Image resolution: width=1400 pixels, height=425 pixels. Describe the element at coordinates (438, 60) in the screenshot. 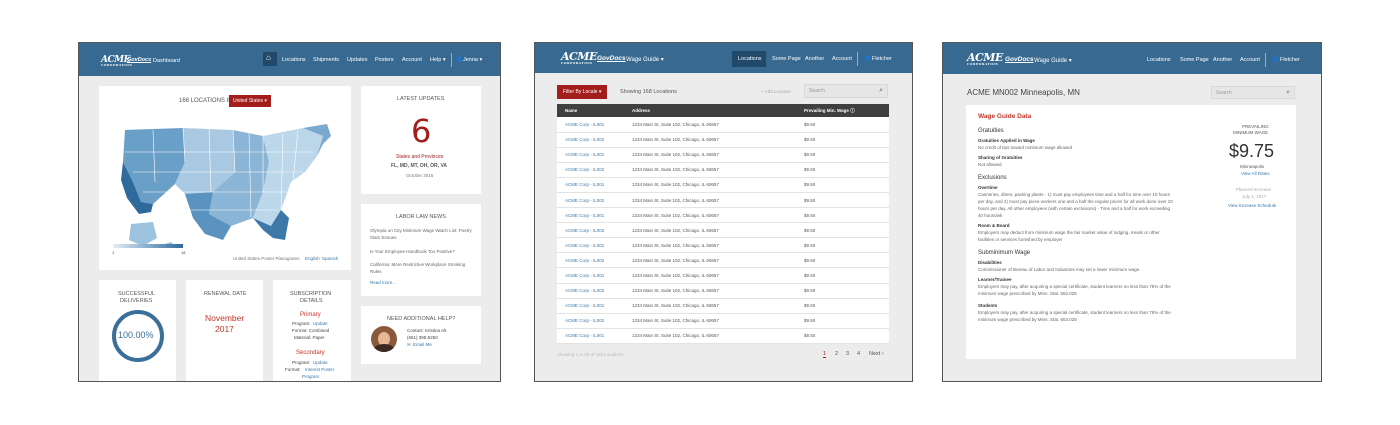

I see `nav-help: Help ▾` at that location.